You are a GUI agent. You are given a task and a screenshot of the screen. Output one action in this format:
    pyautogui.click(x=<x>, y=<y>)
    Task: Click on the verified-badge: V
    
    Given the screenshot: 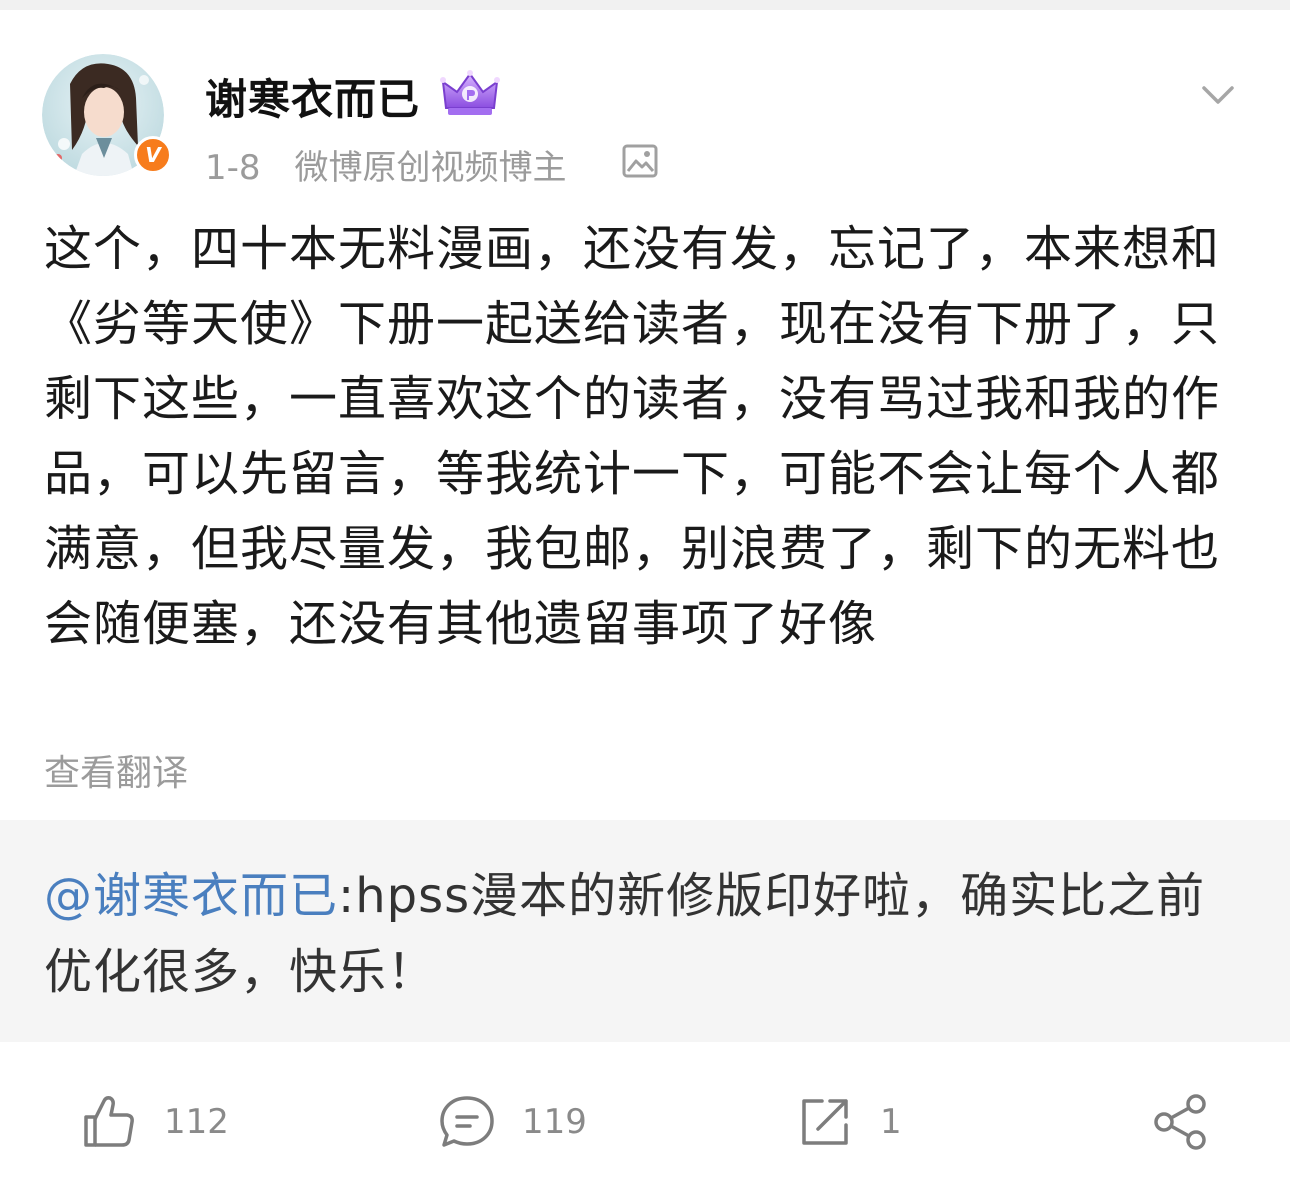 What is the action you would take?
    pyautogui.click(x=153, y=155)
    